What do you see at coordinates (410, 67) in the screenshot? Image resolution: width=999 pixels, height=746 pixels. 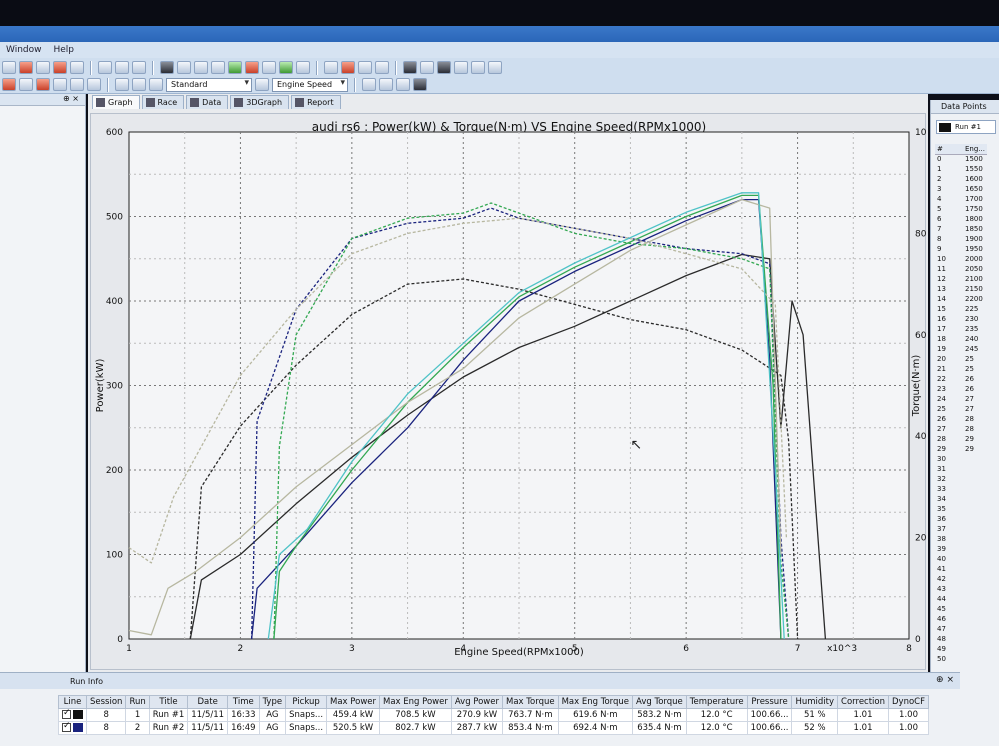 I see `monitor-icon` at bounding box center [410, 67].